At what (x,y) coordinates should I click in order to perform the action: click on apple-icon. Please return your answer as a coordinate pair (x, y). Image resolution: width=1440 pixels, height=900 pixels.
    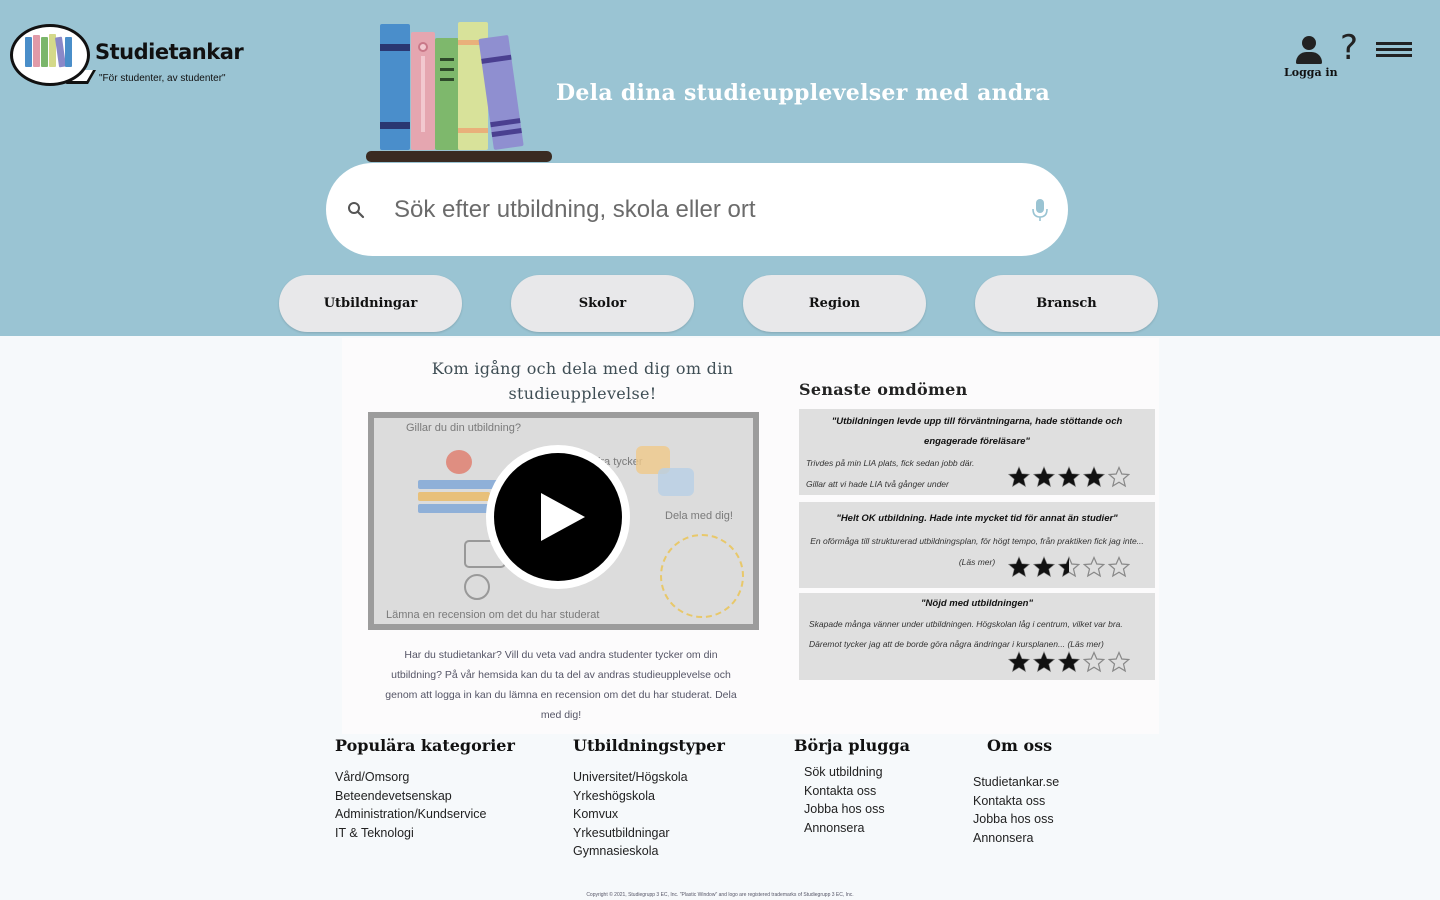
    Looking at the image, I should click on (459, 462).